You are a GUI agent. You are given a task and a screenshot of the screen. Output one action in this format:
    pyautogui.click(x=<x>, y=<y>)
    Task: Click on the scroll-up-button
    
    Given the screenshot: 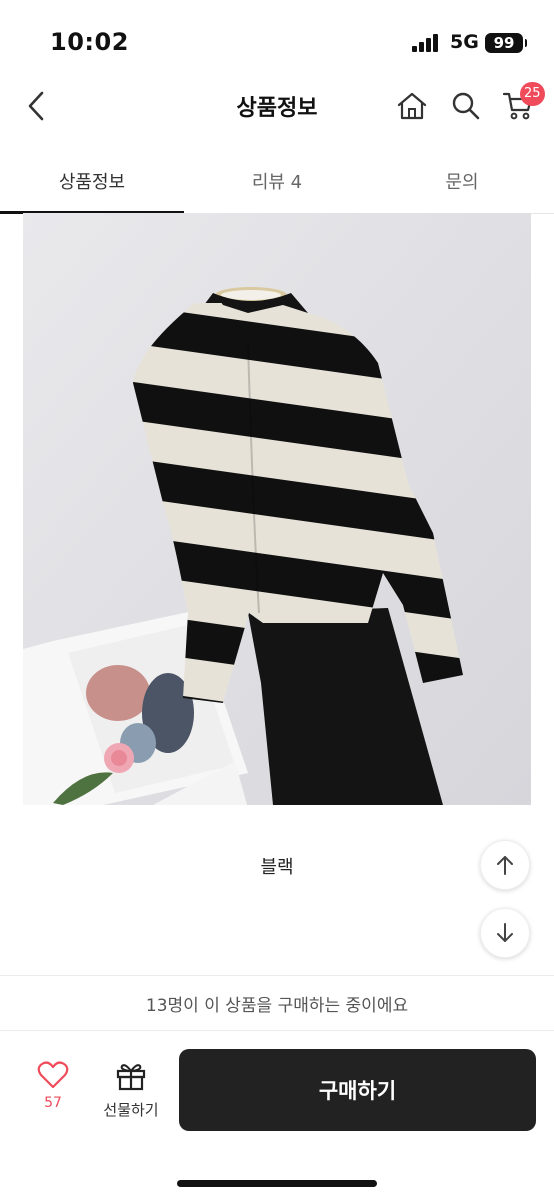 What is the action you would take?
    pyautogui.click(x=505, y=865)
    